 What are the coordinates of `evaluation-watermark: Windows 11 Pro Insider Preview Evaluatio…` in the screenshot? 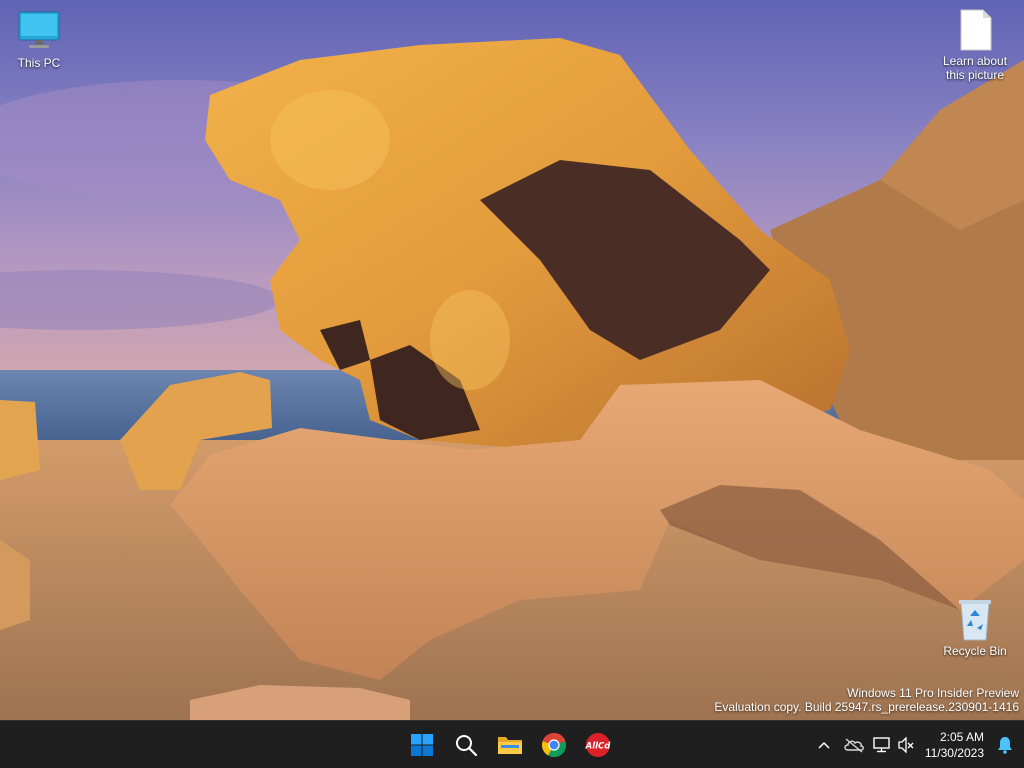 It's located at (866, 700).